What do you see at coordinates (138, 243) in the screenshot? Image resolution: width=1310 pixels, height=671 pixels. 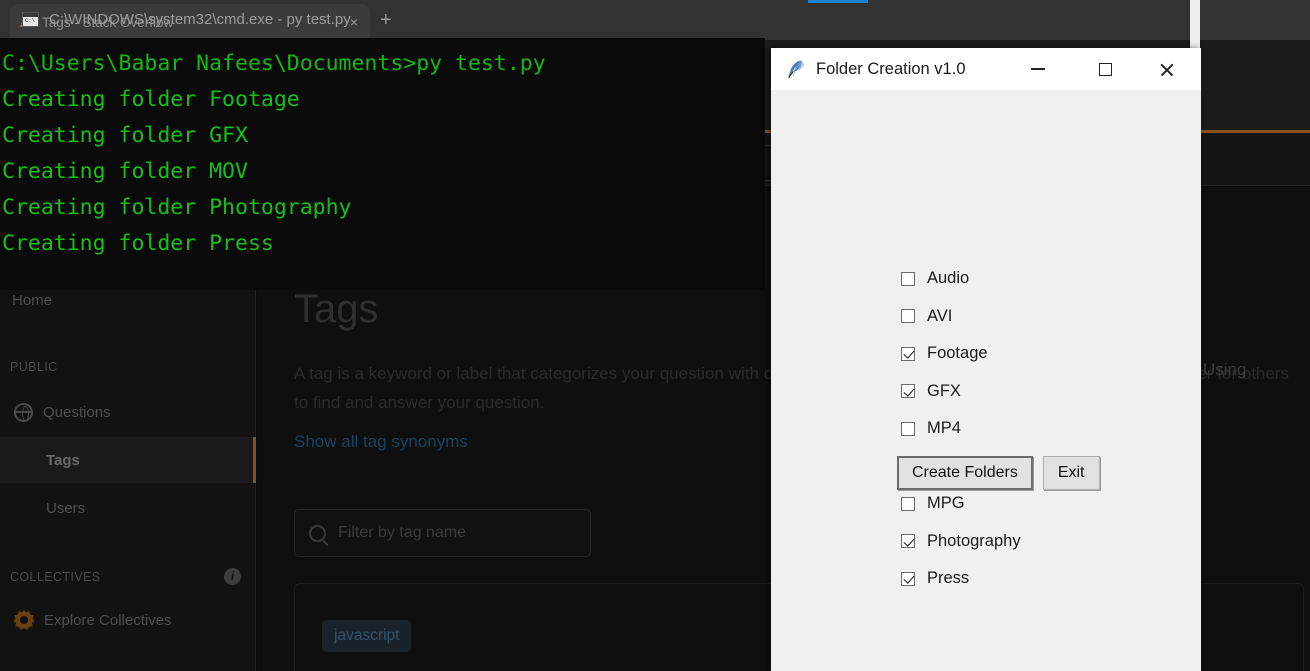 I see `console-line: Creating folder Press` at bounding box center [138, 243].